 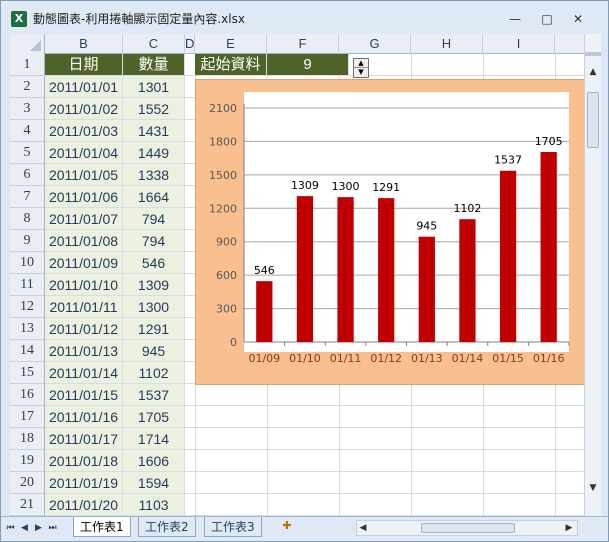 I want to click on row-header: 13, so click(x=27, y=329).